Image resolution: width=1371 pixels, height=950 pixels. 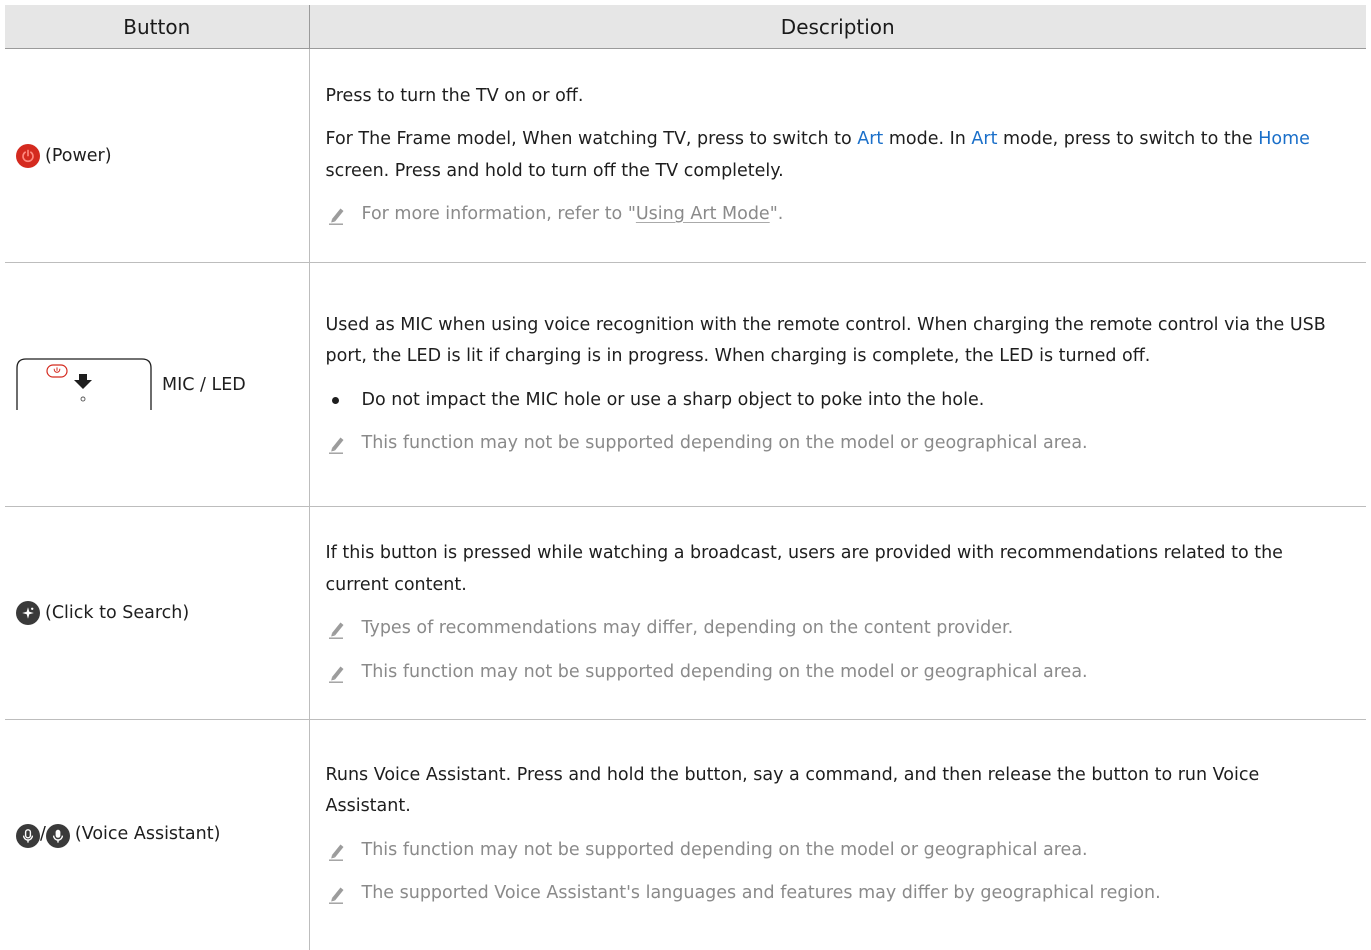 What do you see at coordinates (1128, 139) in the screenshot?
I see `text-fragment: mode, press to switch to the` at bounding box center [1128, 139].